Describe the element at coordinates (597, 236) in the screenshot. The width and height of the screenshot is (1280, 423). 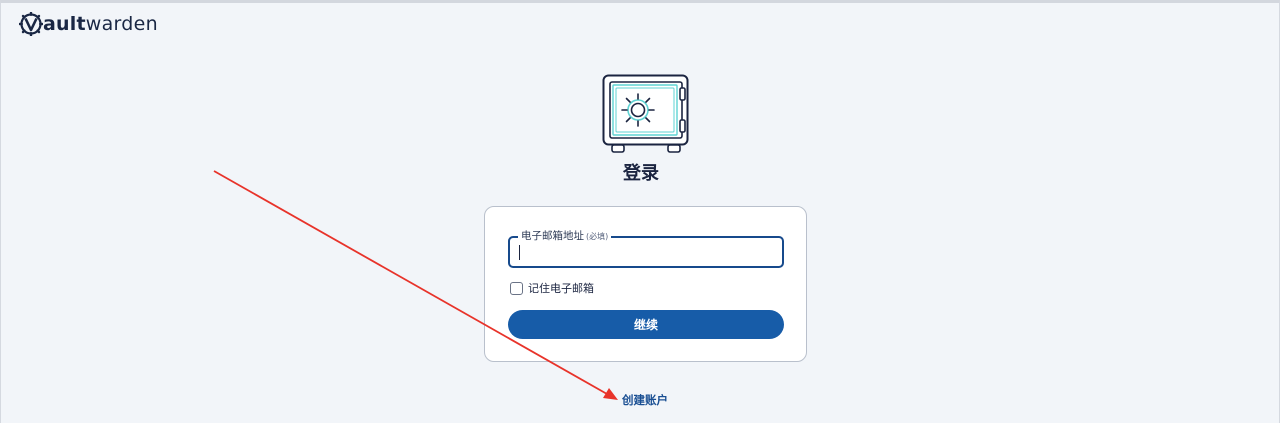
I see `email-required-hint: (必填)` at that location.